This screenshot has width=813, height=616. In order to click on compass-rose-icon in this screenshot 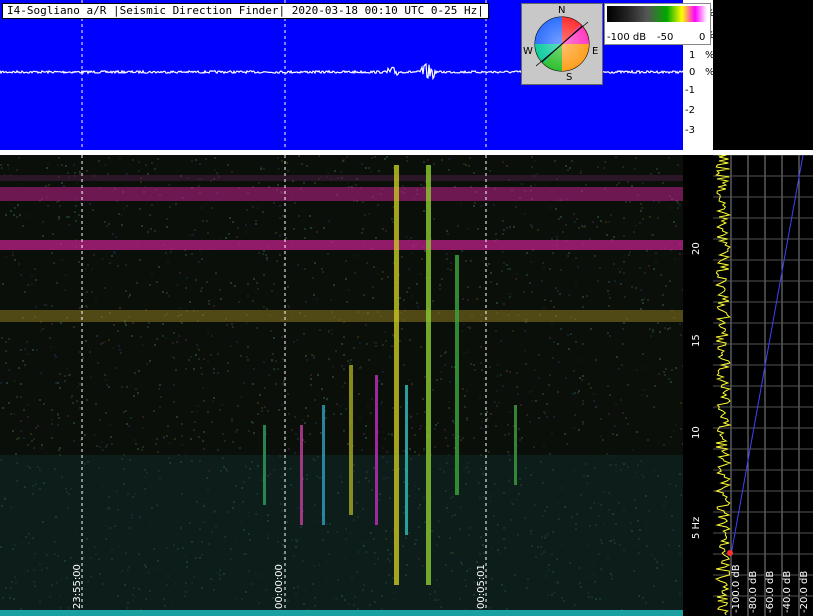, I will do `click(562, 44)`.